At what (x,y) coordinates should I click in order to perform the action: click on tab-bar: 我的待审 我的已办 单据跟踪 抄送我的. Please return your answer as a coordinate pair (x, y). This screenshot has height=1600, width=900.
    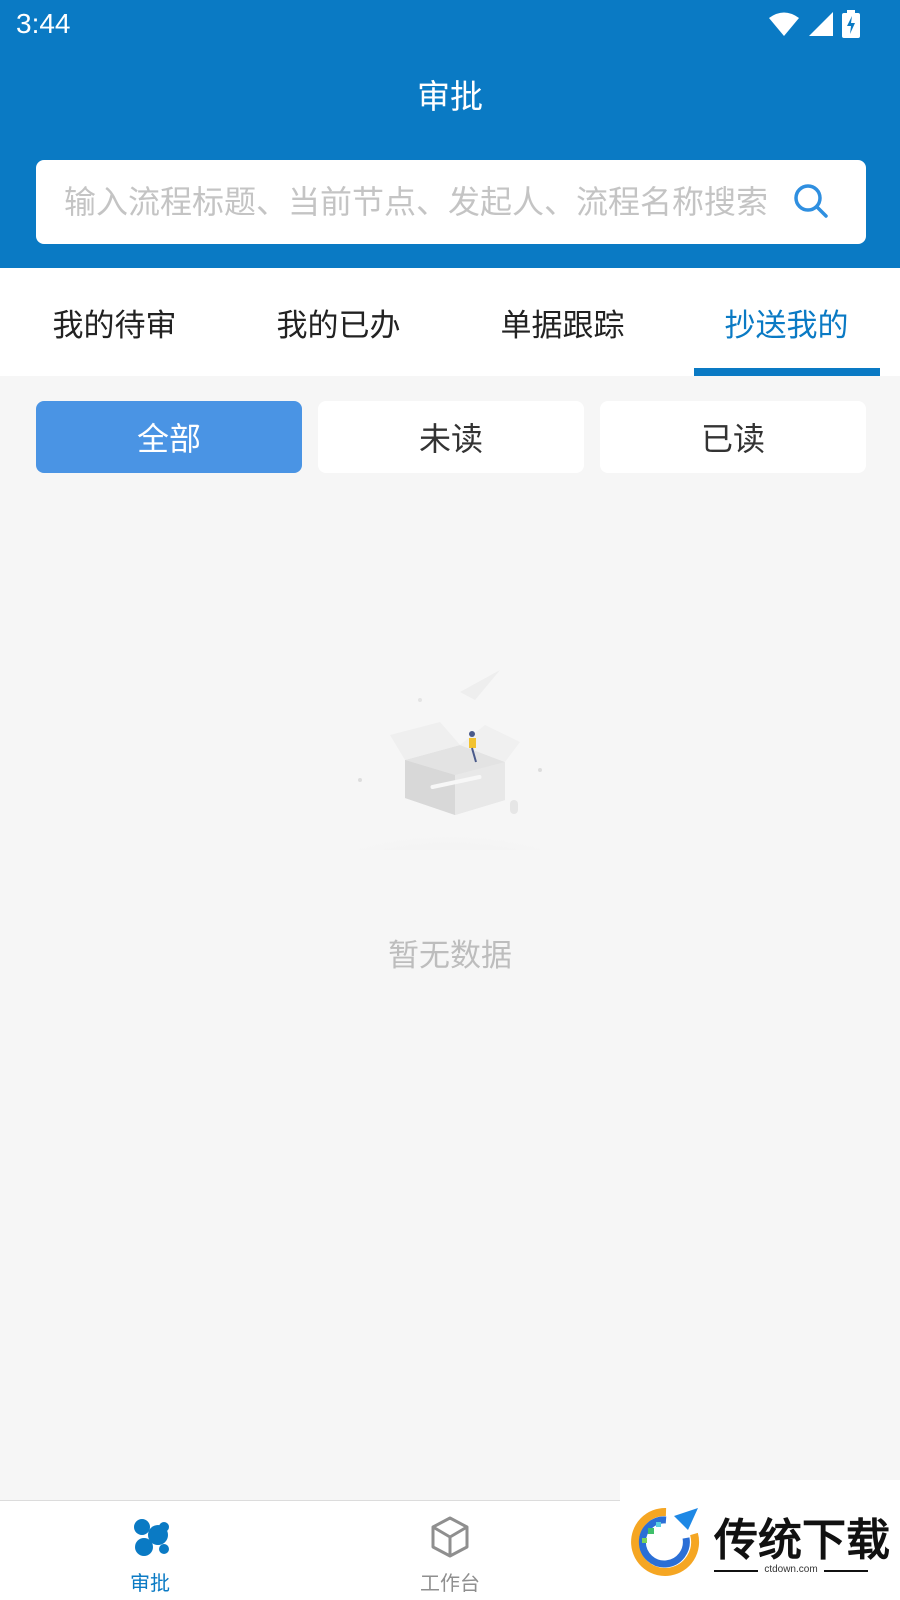
    Looking at the image, I should click on (450, 322).